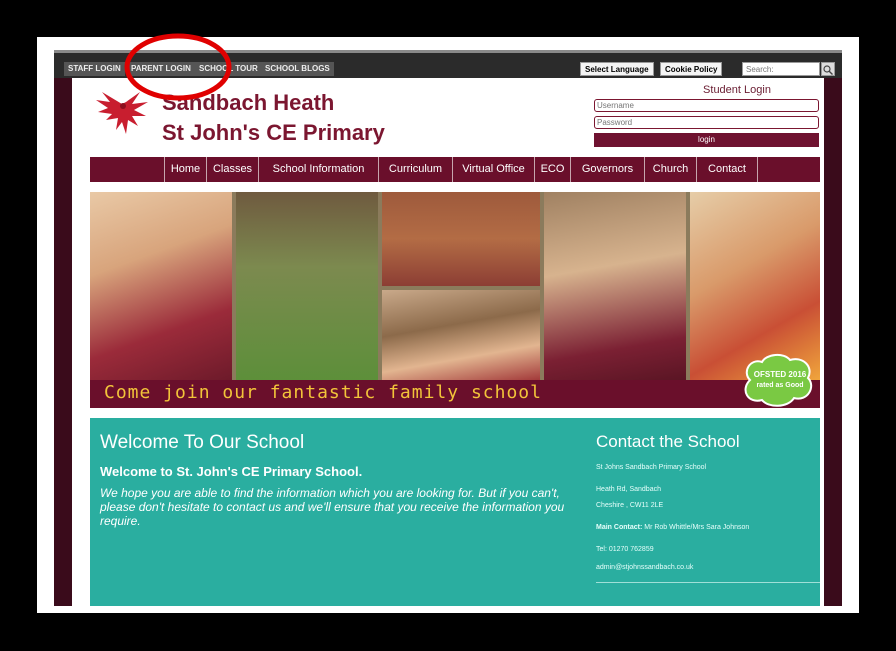  I want to click on login-button: login, so click(706, 140).